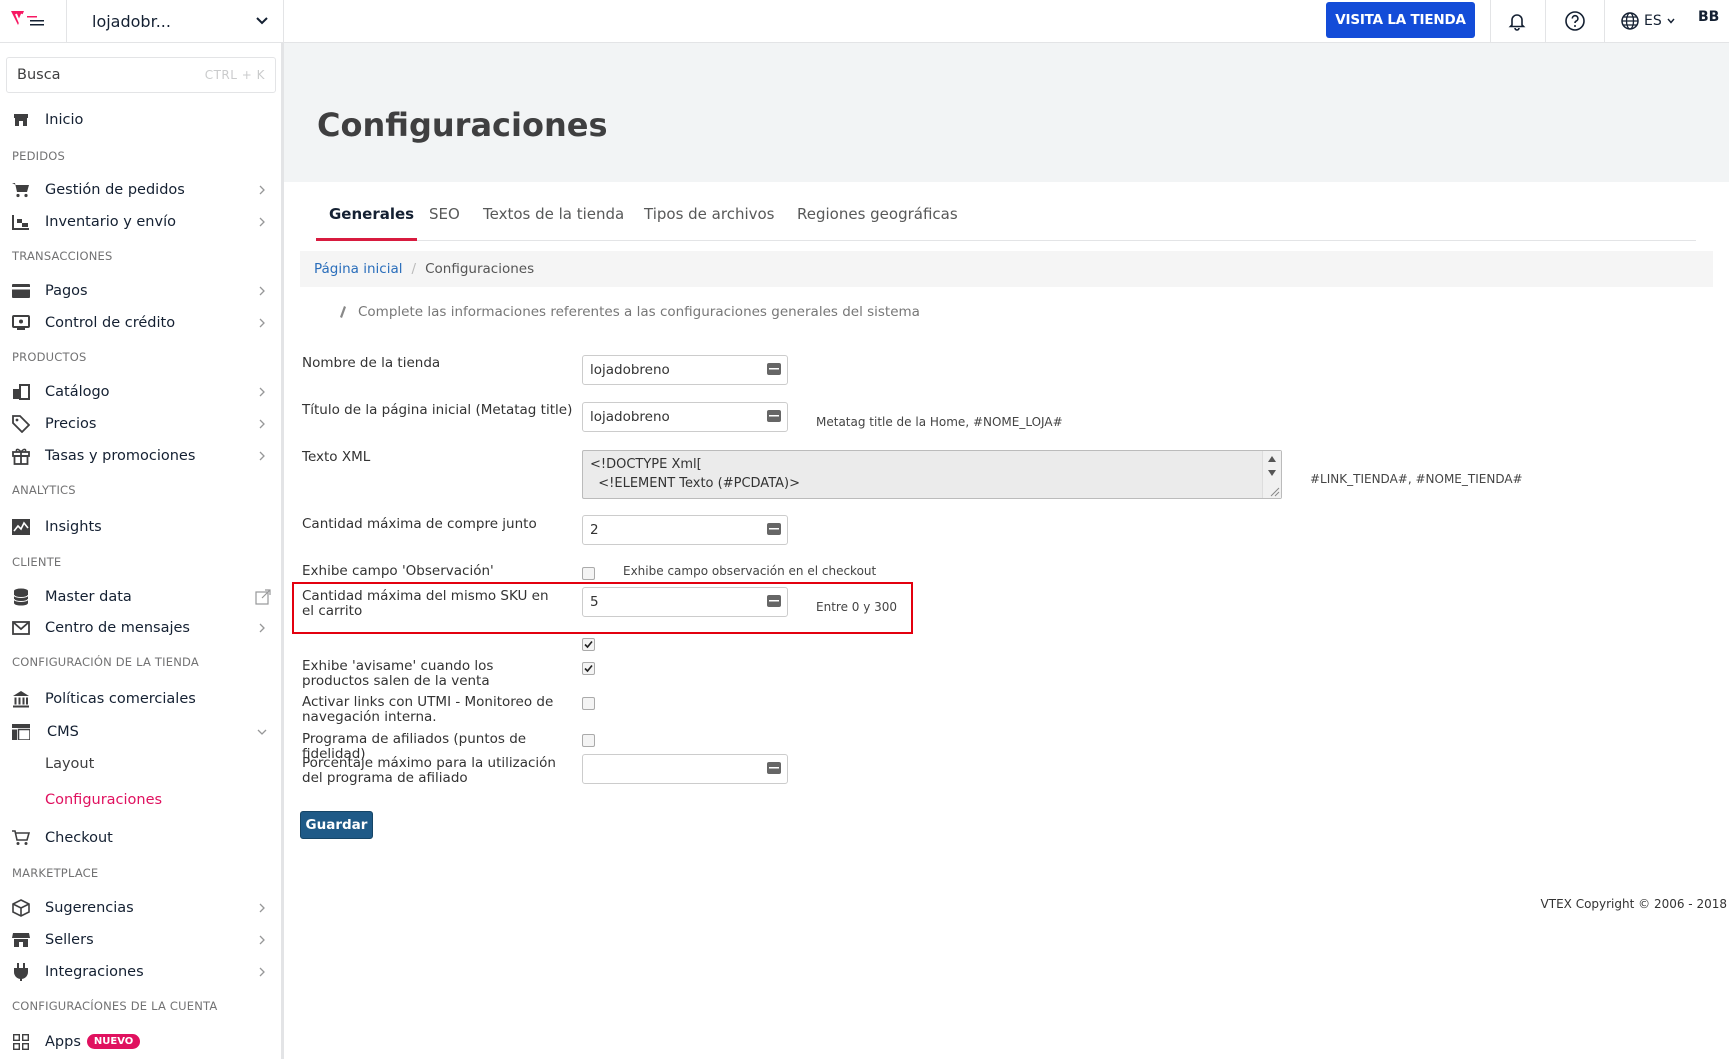 The image size is (1729, 1059). I want to click on database-icon, so click(21, 597).